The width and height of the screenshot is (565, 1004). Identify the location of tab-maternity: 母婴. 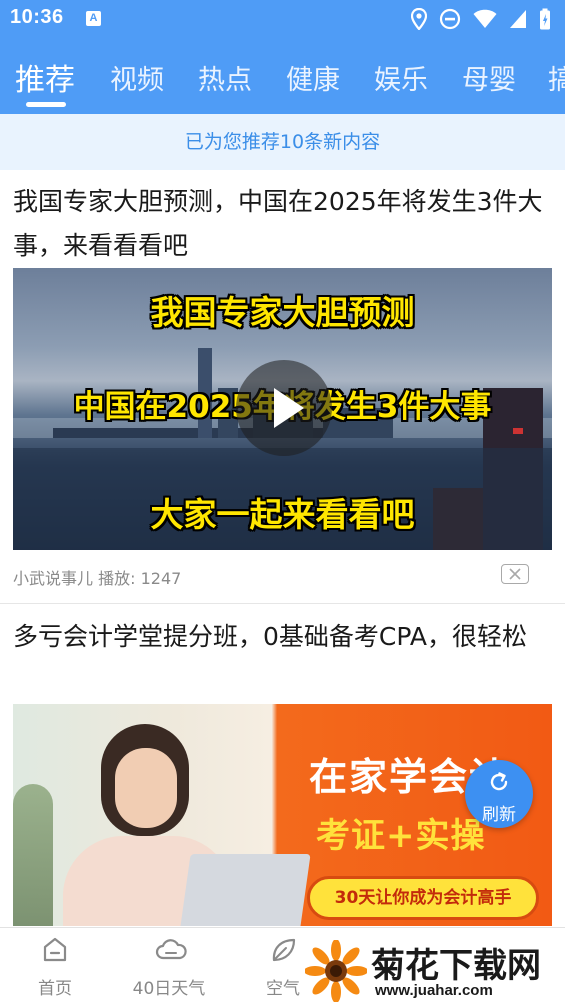
(489, 77).